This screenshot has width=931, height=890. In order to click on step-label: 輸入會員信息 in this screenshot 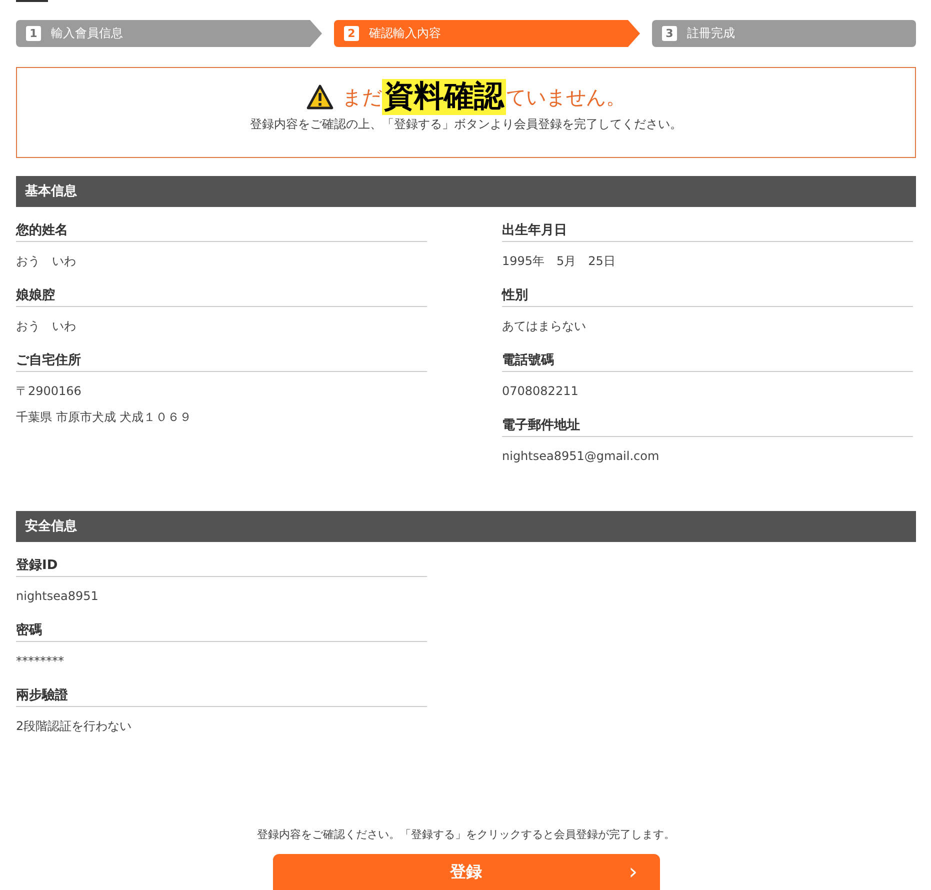, I will do `click(87, 33)`.